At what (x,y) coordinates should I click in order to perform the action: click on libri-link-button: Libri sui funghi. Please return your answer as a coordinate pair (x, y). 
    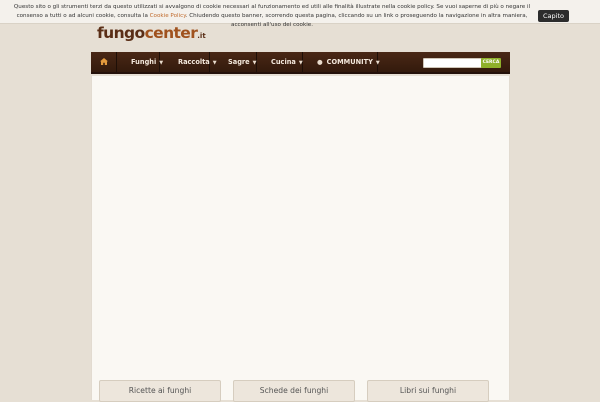
    Looking at the image, I should click on (428, 391).